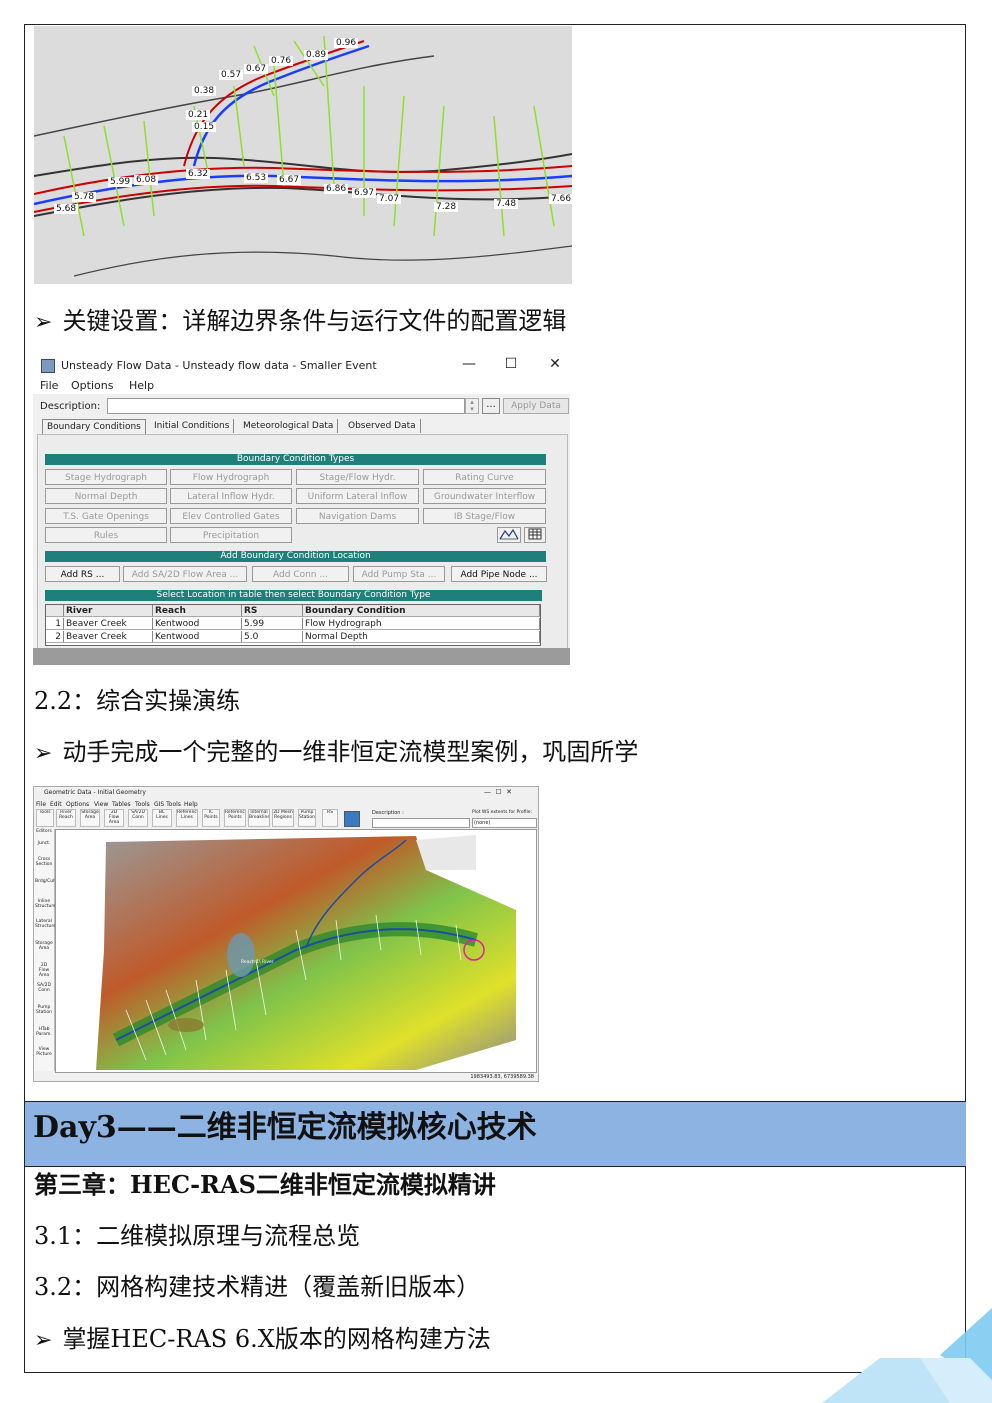 The width and height of the screenshot is (992, 1403). What do you see at coordinates (101, 804) in the screenshot?
I see `geo-menu-view: View` at bounding box center [101, 804].